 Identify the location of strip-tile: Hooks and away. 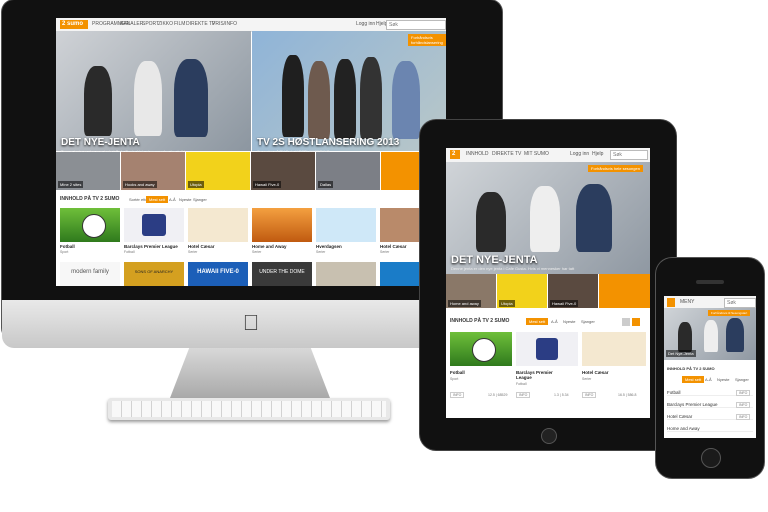
(153, 171).